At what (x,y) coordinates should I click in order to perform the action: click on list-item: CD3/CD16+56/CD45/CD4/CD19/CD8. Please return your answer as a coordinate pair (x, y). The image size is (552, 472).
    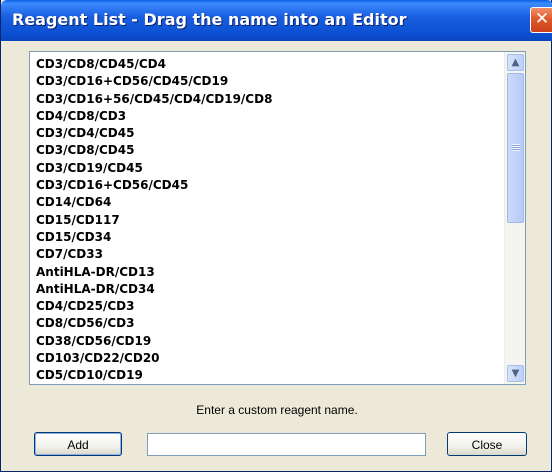
    Looking at the image, I should click on (267, 99).